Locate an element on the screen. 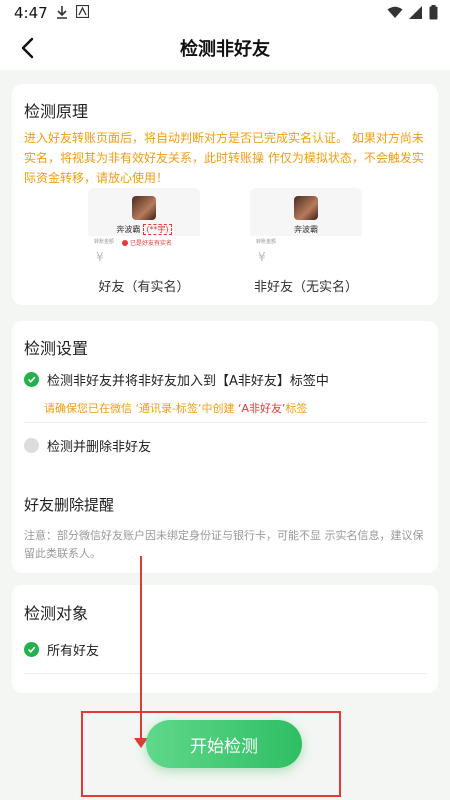  annotation-highlight-box is located at coordinates (211, 754).